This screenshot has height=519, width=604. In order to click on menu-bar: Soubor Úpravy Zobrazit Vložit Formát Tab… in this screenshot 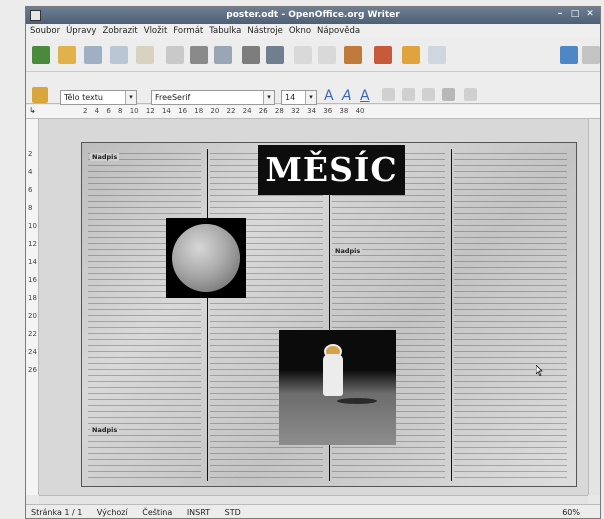, I will do `click(313, 31)`.